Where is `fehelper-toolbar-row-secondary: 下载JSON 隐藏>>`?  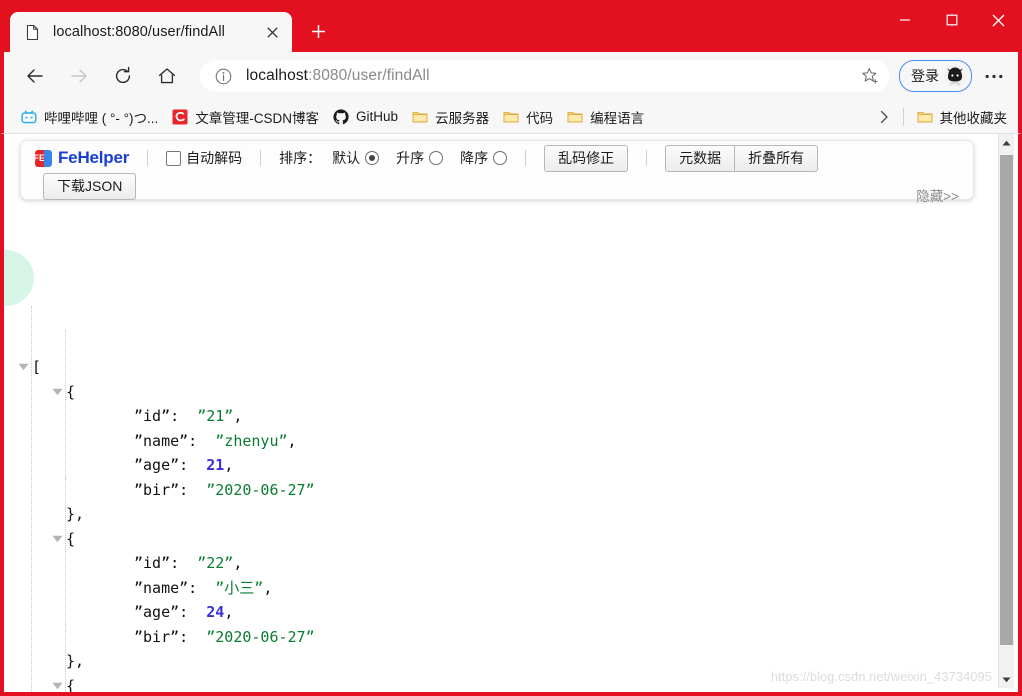 fehelper-toolbar-row-secondary: 下载JSON 隐藏>> is located at coordinates (497, 188).